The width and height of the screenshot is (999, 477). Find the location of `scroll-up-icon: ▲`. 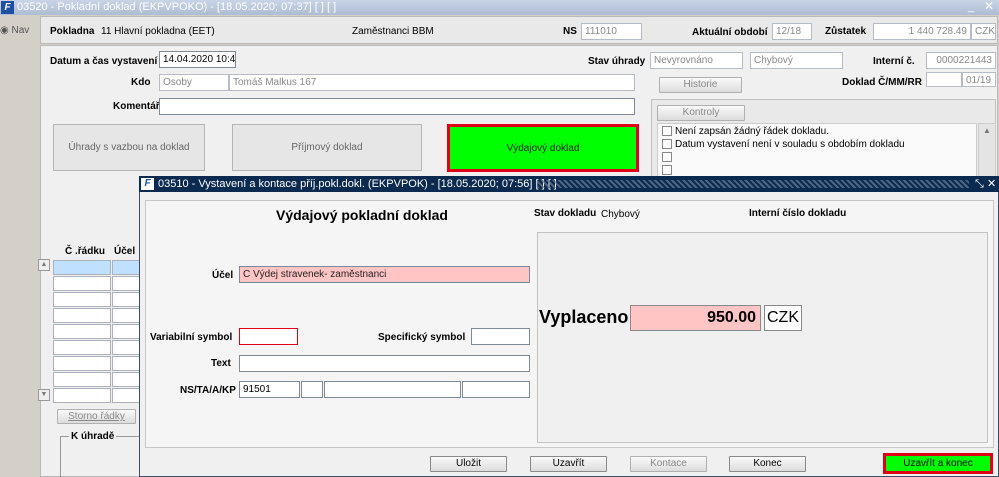

scroll-up-icon: ▲ is located at coordinates (987, 130).